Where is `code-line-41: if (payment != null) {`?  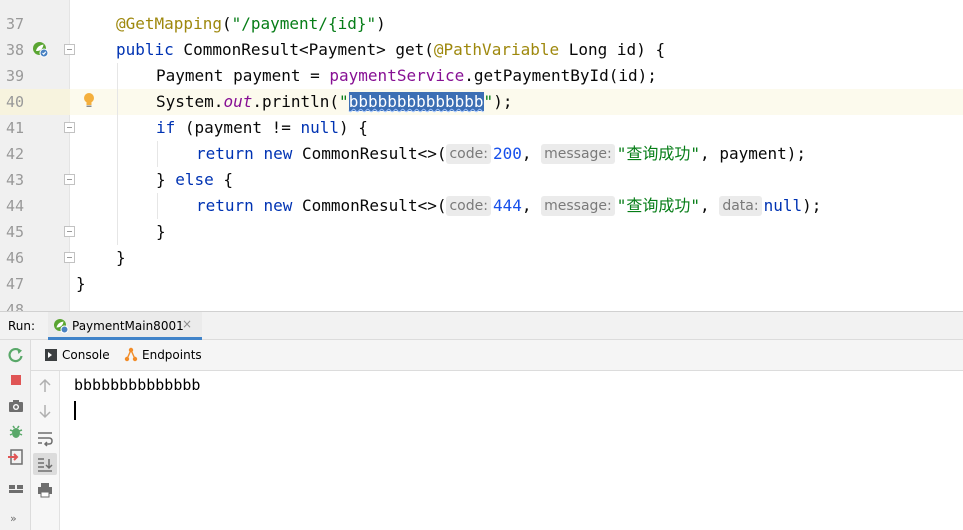
code-line-41: if (payment != null) { is located at coordinates (519, 128).